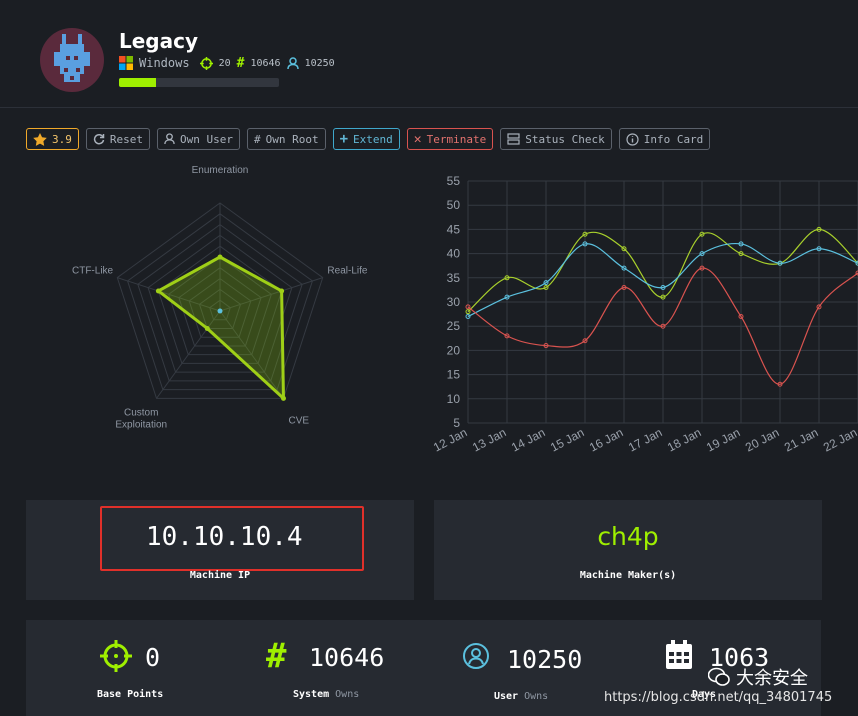 This screenshot has width=858, height=716. Describe the element at coordinates (232, 538) in the screenshot. I see `ip-highlight-box` at that location.